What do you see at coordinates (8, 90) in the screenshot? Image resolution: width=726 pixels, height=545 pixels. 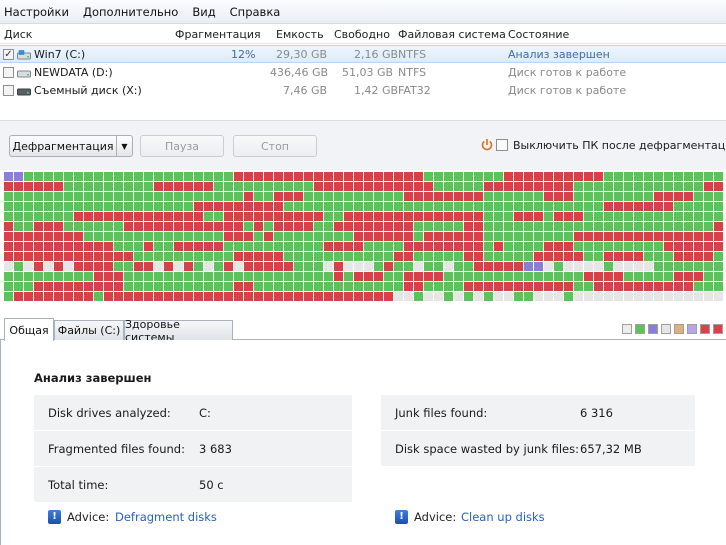 I see `drive-checkbox-x` at bounding box center [8, 90].